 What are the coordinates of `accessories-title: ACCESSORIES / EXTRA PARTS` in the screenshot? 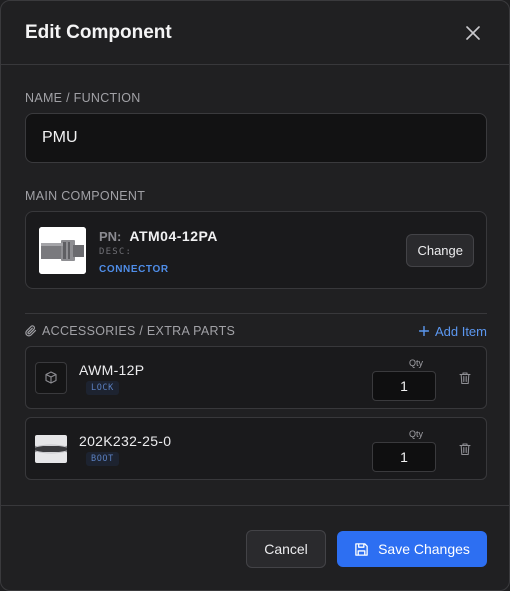 It's located at (130, 331).